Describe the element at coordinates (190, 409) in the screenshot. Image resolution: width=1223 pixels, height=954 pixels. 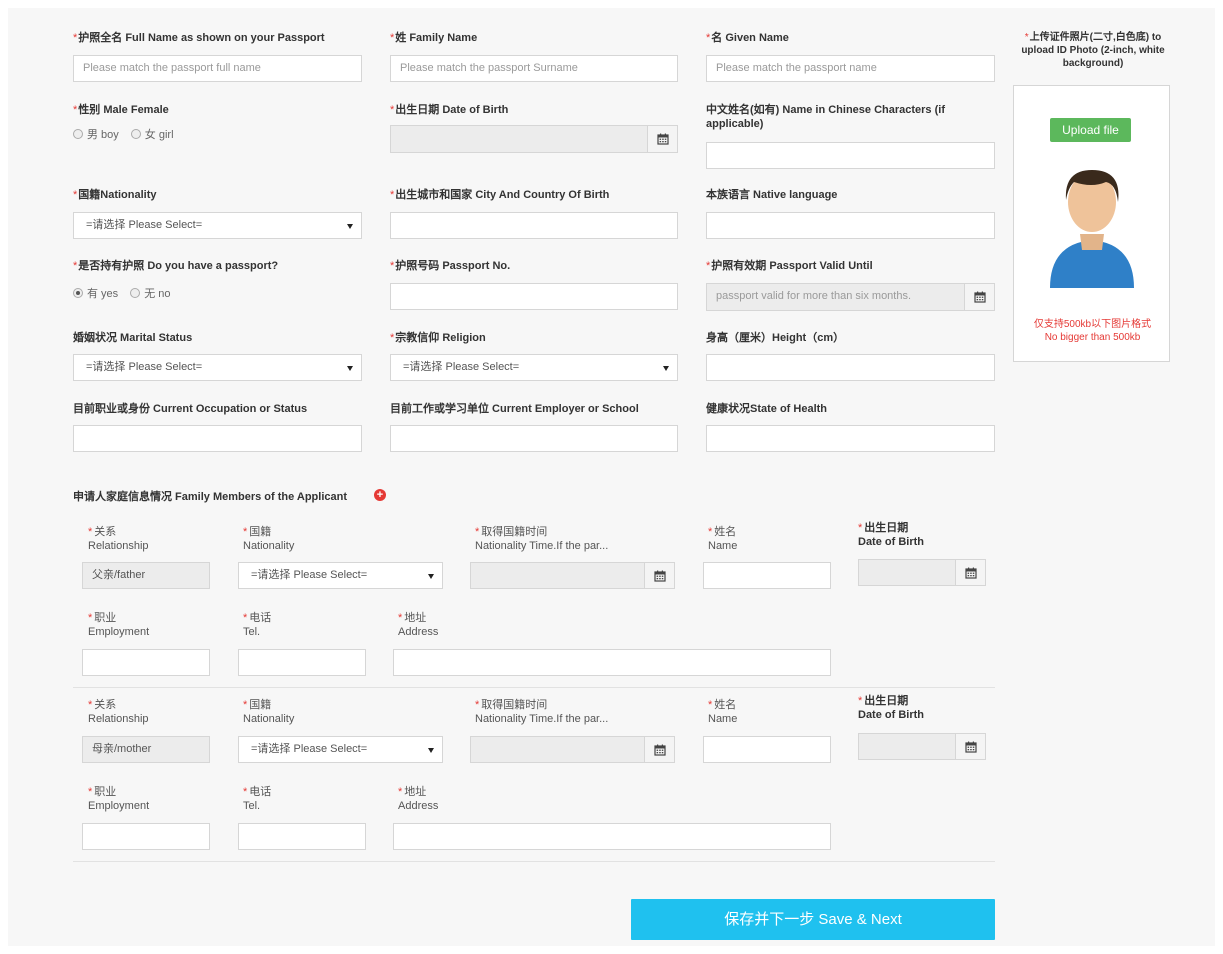
I see `occupation-label: 目前职业或身份 Current Occupation or Status` at that location.